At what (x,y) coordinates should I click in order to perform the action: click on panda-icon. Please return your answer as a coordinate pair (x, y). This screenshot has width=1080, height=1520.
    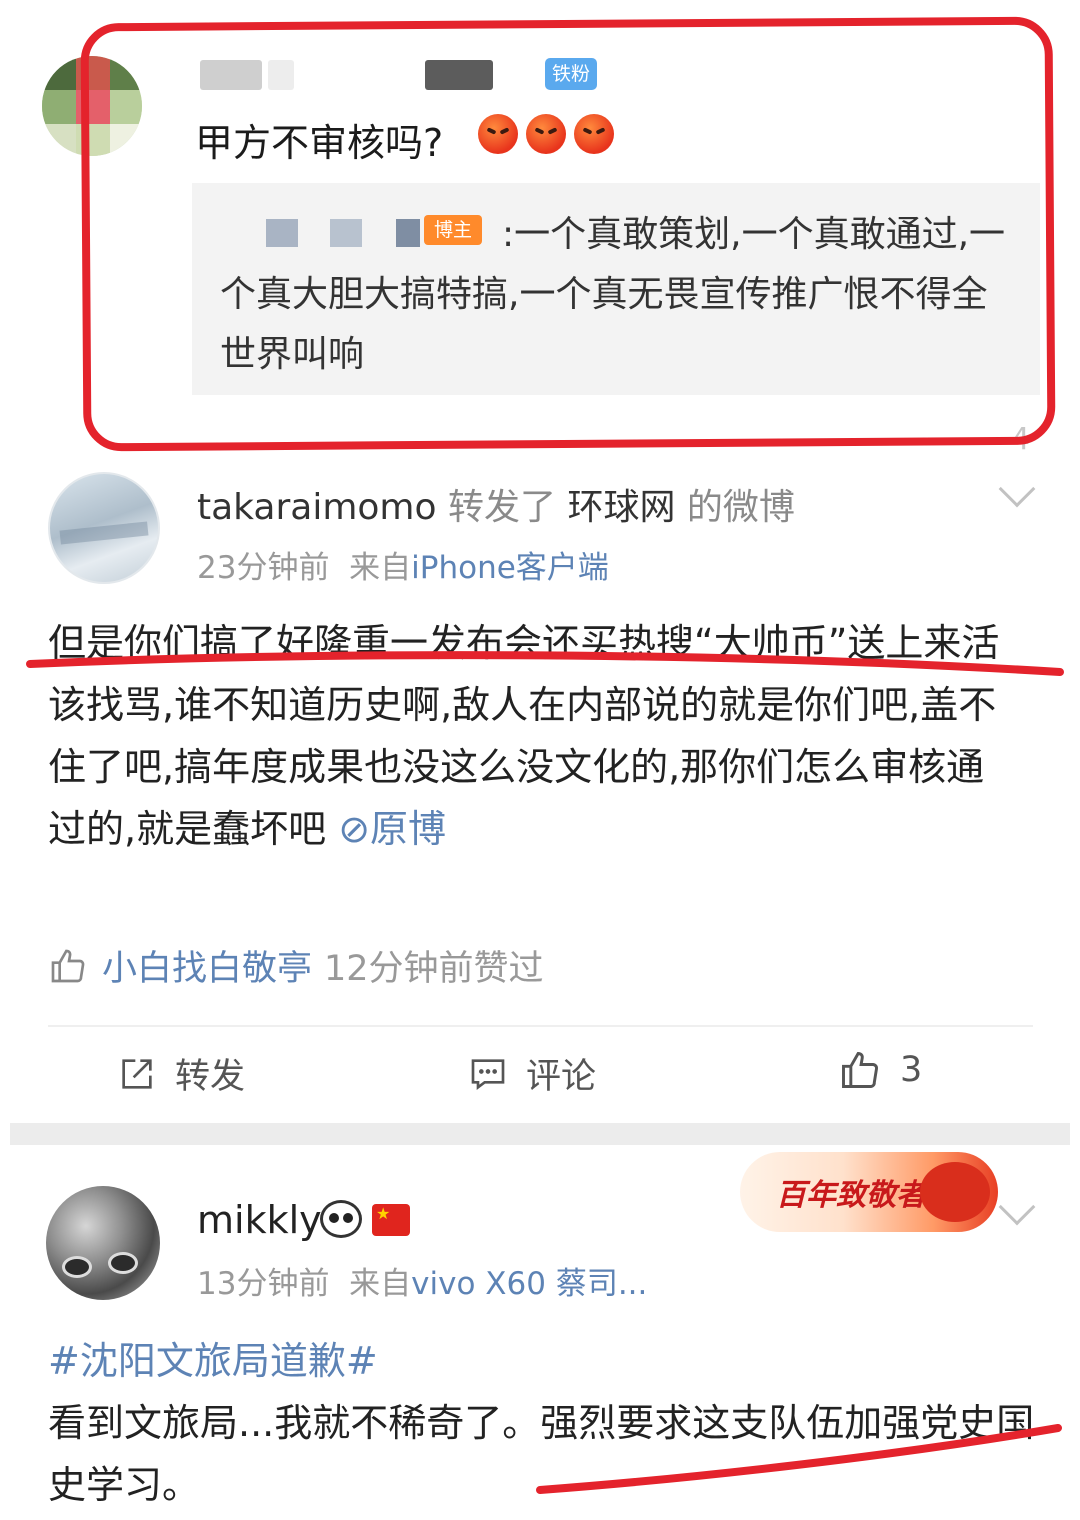
    Looking at the image, I should click on (341, 1219).